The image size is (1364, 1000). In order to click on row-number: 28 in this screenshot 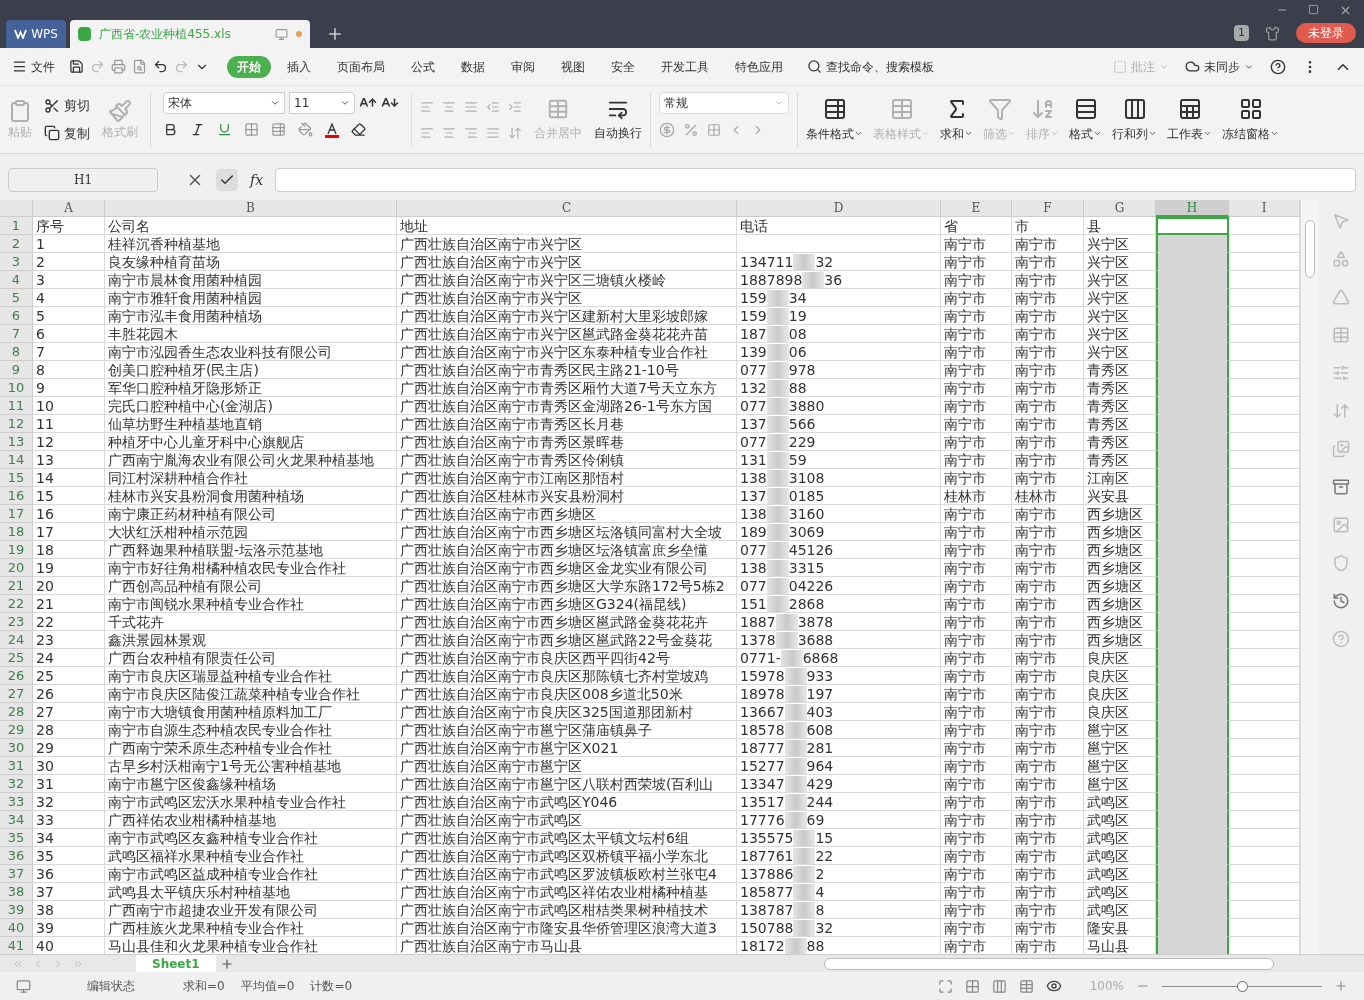, I will do `click(16, 712)`.